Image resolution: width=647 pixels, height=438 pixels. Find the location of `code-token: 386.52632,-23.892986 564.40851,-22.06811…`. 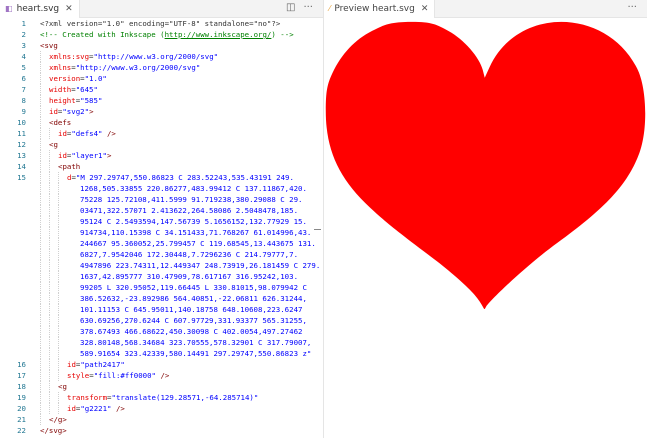

code-token: 386.52632,-23.892986 564.40851,-22.06811… is located at coordinates (193, 298).